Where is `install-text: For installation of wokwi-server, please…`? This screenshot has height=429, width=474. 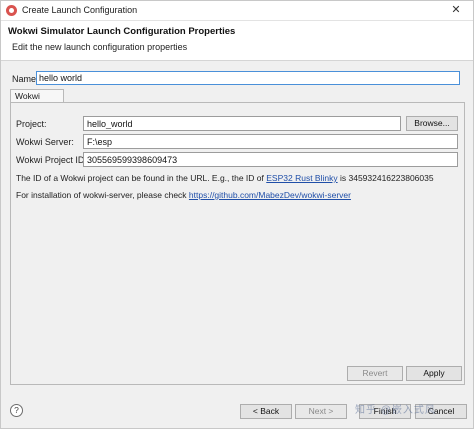
install-text: For installation of wokwi-server, please… is located at coordinates (101, 195).